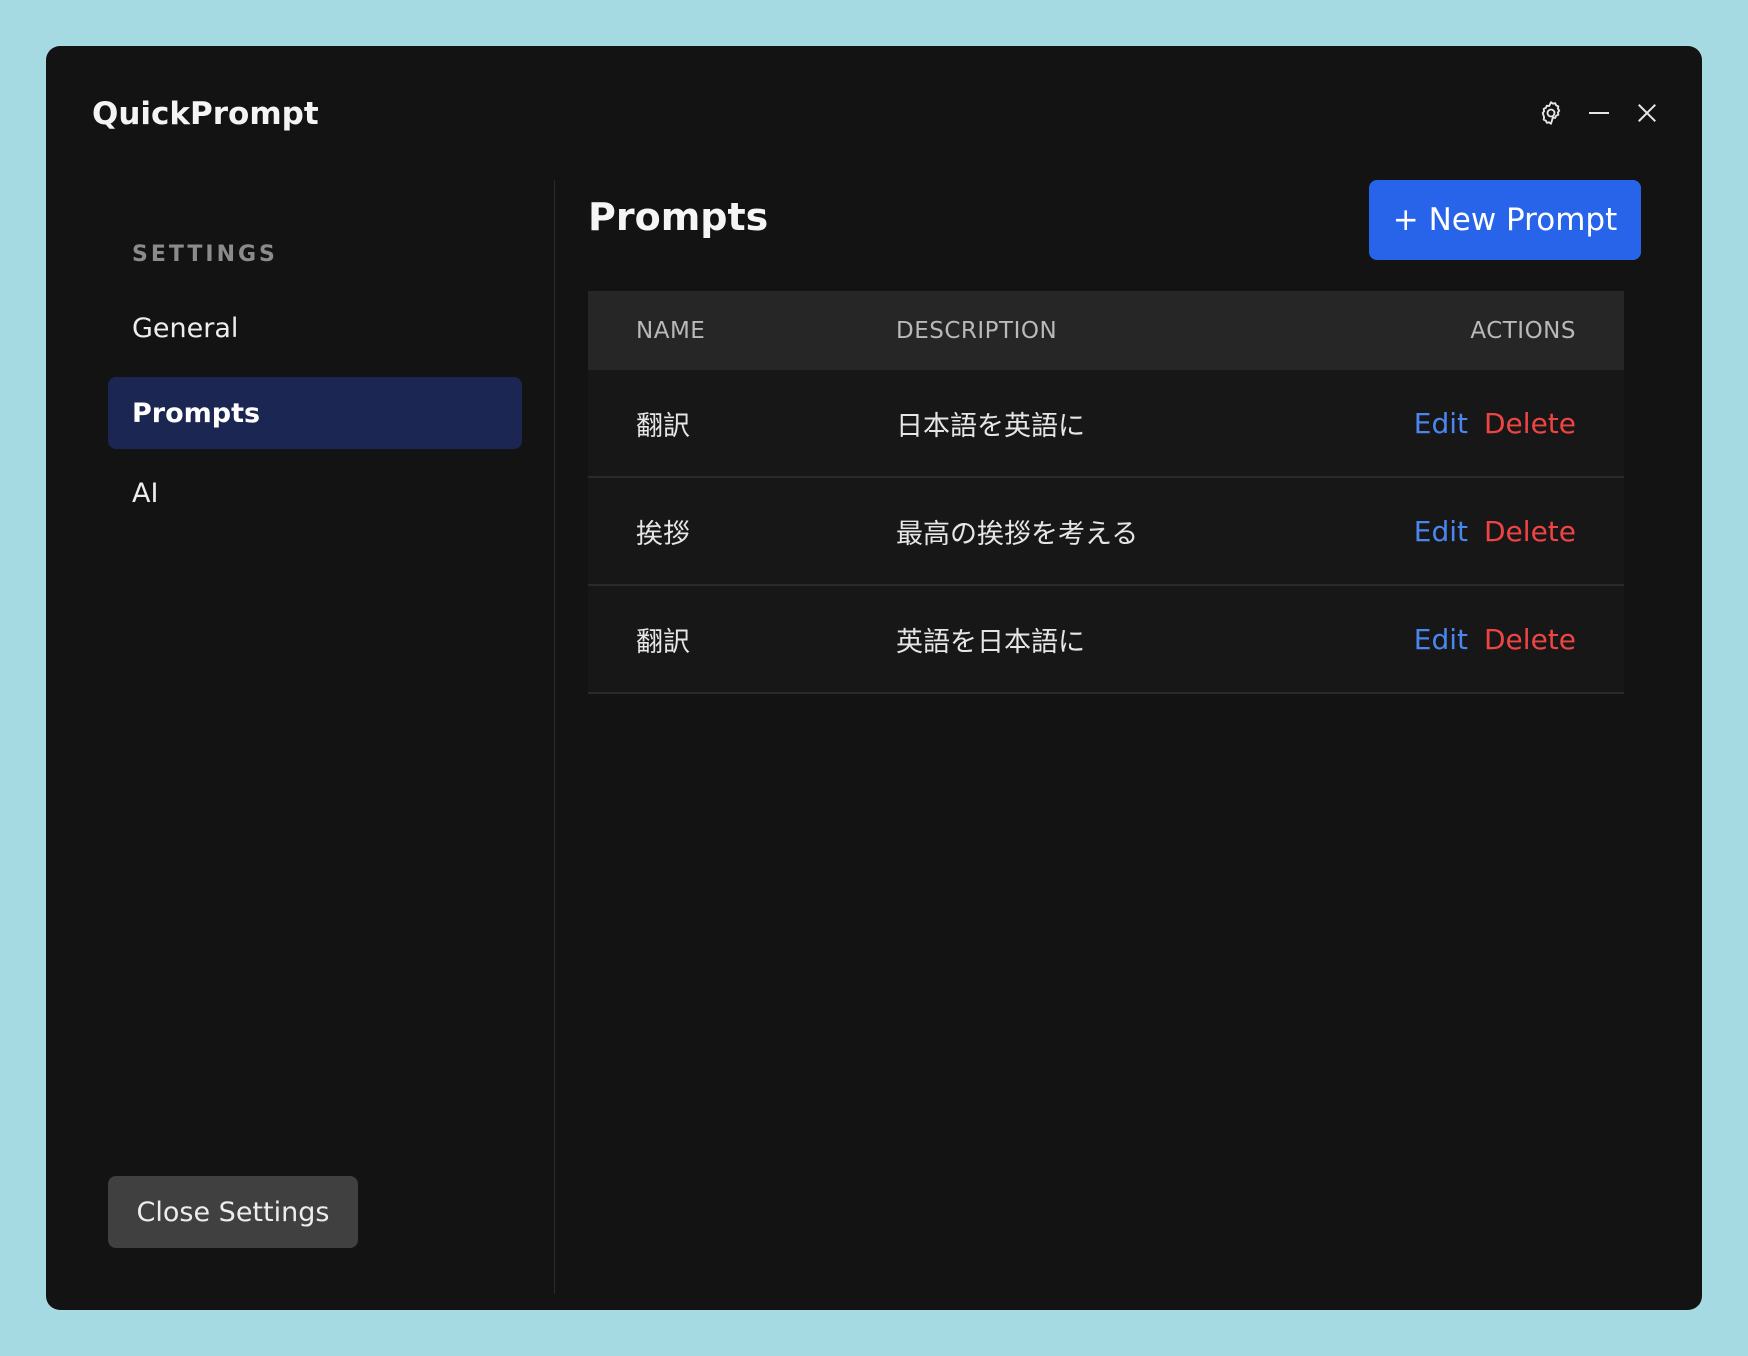 This screenshot has width=1748, height=1356. What do you see at coordinates (1505, 220) in the screenshot?
I see `new-prompt-button: + New Prompt` at bounding box center [1505, 220].